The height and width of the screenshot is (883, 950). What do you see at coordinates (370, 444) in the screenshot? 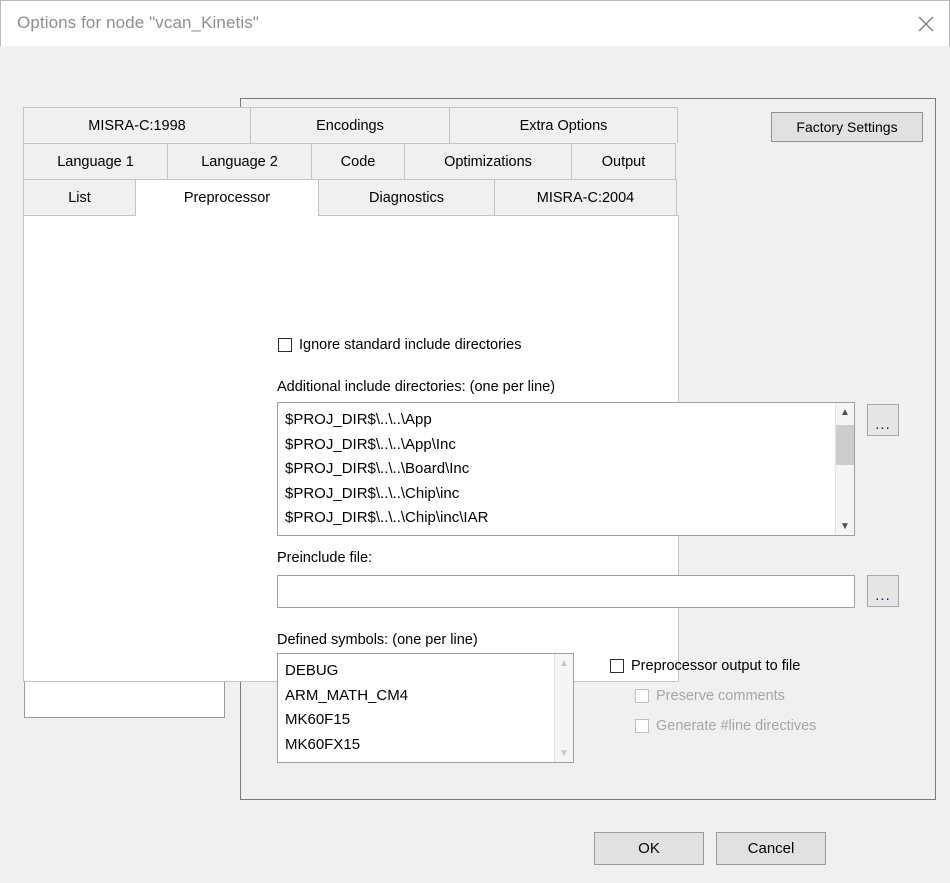
I see `include-directory-line: $PROJ_DIR$\..\..\App\Inc` at bounding box center [370, 444].